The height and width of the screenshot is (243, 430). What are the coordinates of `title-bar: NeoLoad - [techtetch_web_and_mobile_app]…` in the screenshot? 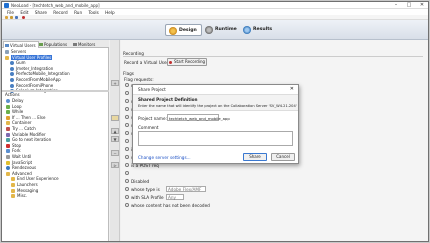 It's located at (215, 5).